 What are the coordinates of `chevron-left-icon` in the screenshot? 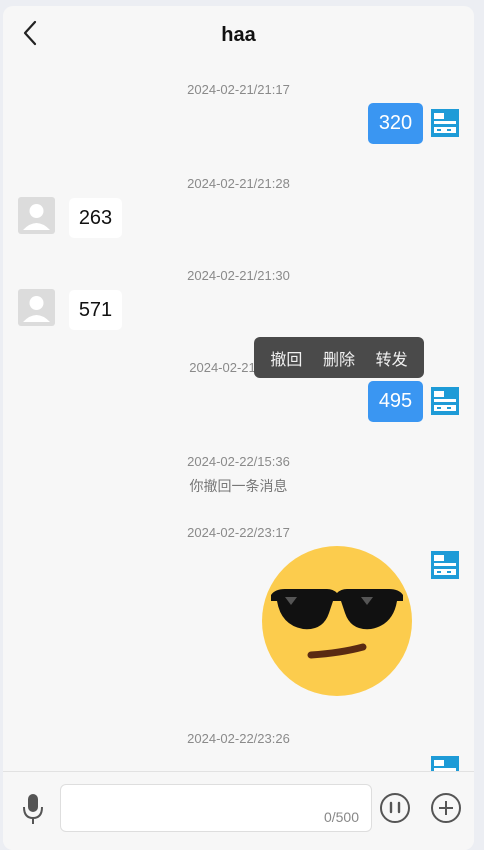 It's located at (30, 33).